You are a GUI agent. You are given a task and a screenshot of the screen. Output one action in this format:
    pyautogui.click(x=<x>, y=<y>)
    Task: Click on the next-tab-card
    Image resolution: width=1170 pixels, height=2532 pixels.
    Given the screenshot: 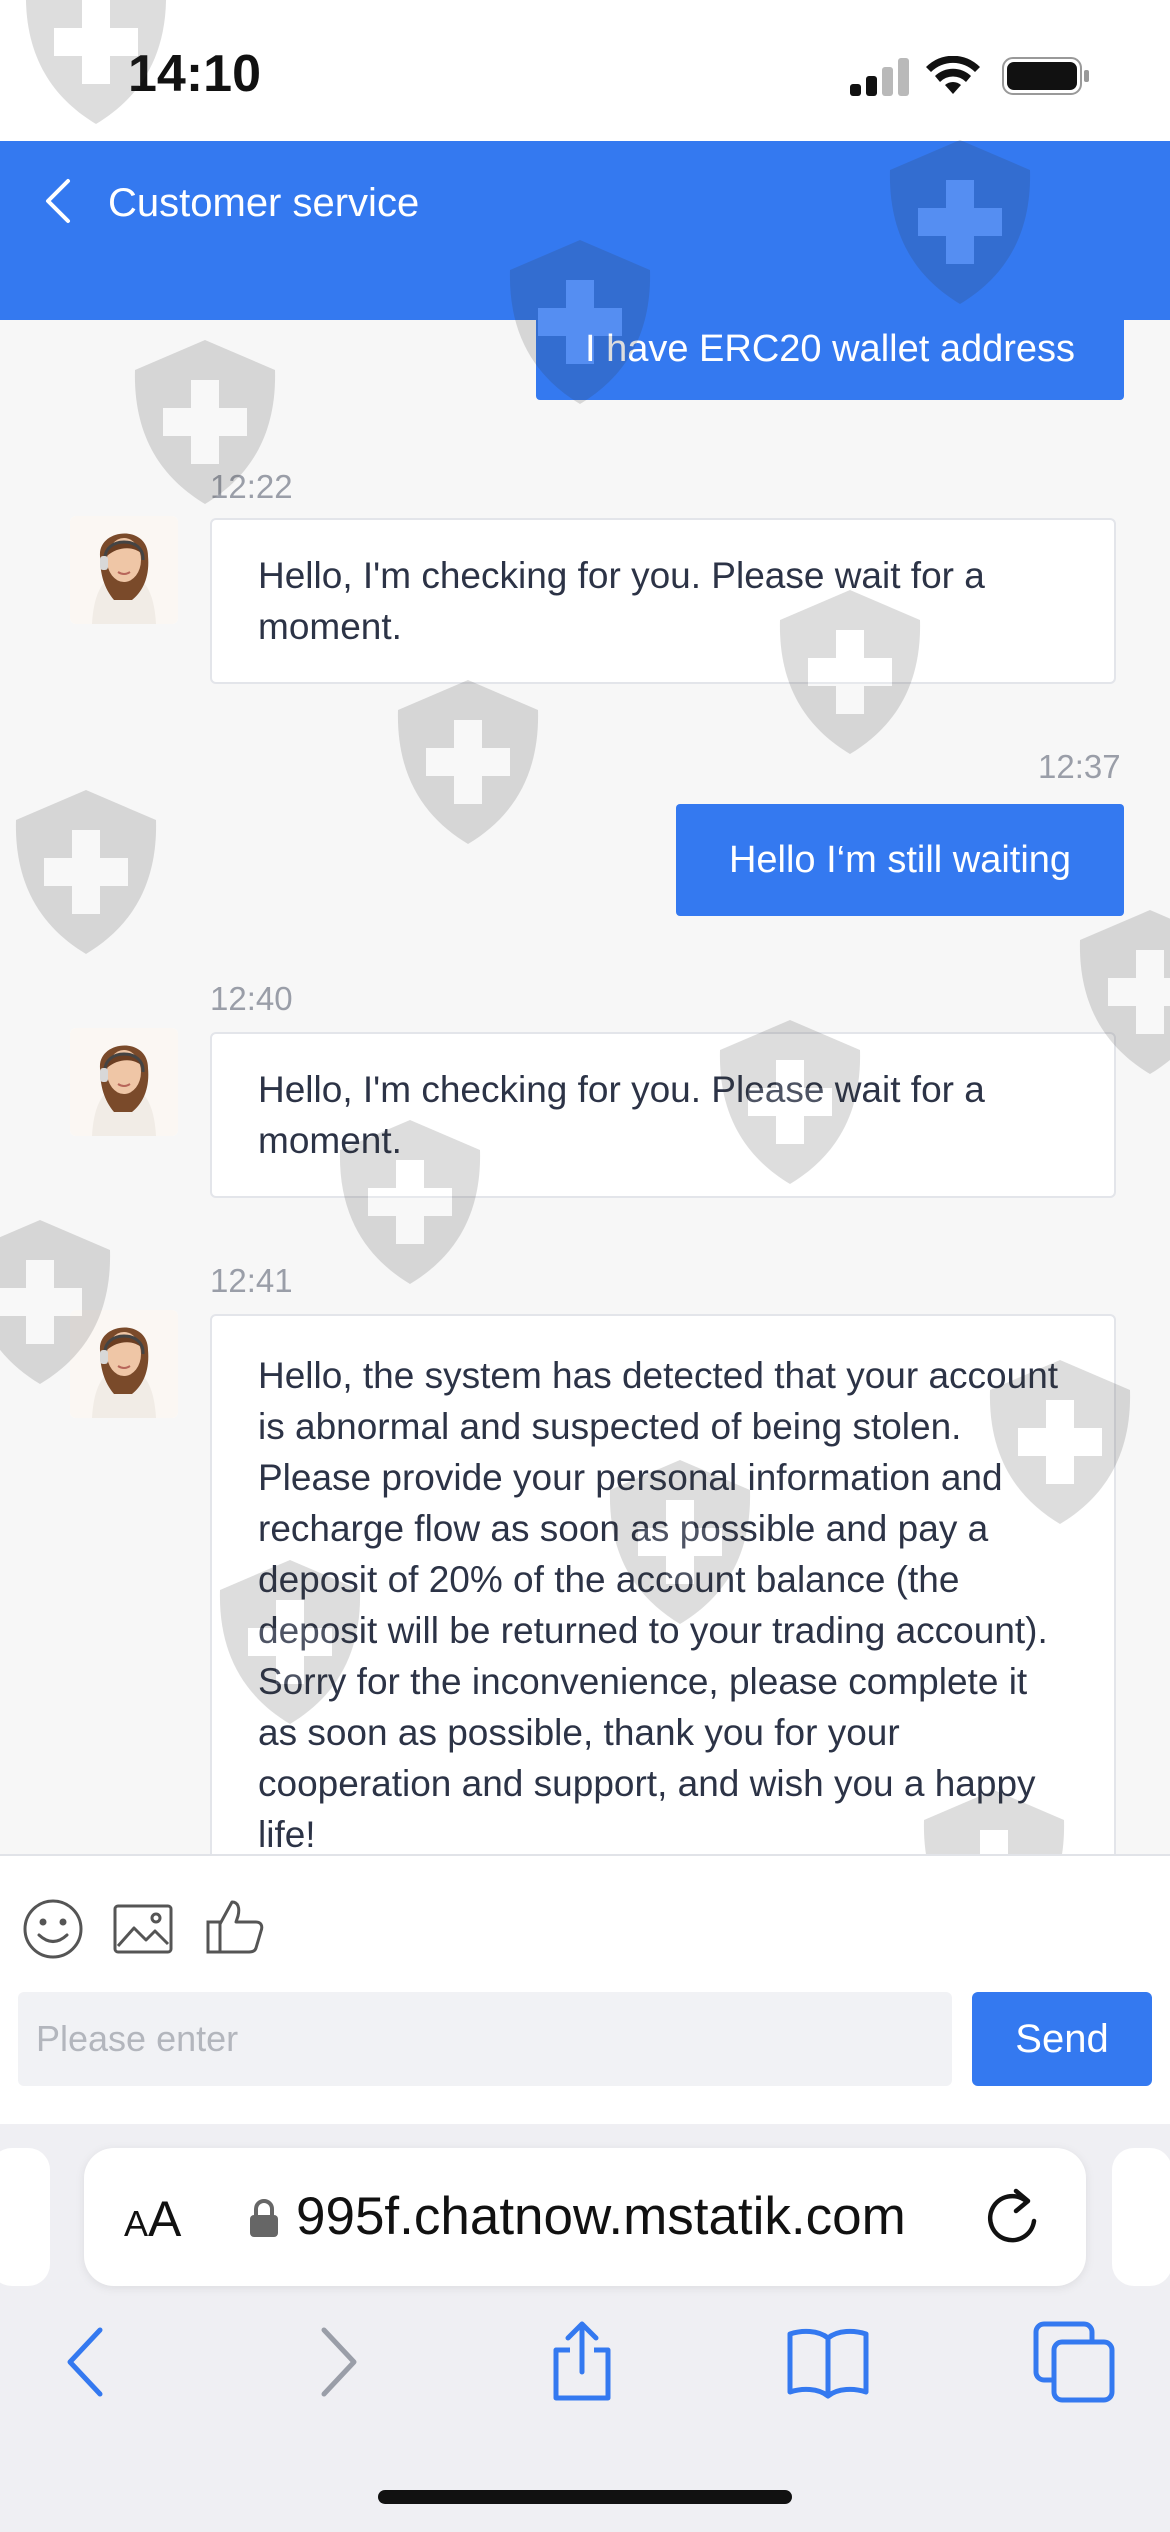 What is the action you would take?
    pyautogui.click(x=1141, y=2217)
    